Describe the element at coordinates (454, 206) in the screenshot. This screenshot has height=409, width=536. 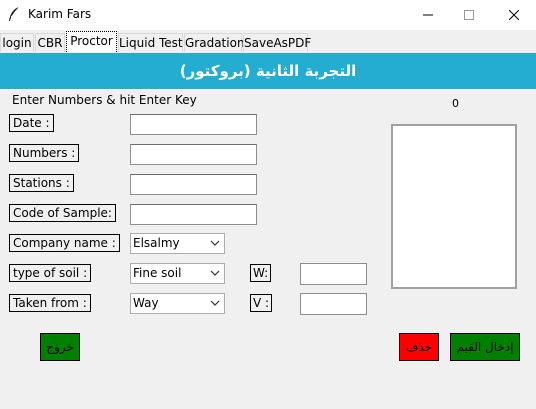
I see `values-listbox` at that location.